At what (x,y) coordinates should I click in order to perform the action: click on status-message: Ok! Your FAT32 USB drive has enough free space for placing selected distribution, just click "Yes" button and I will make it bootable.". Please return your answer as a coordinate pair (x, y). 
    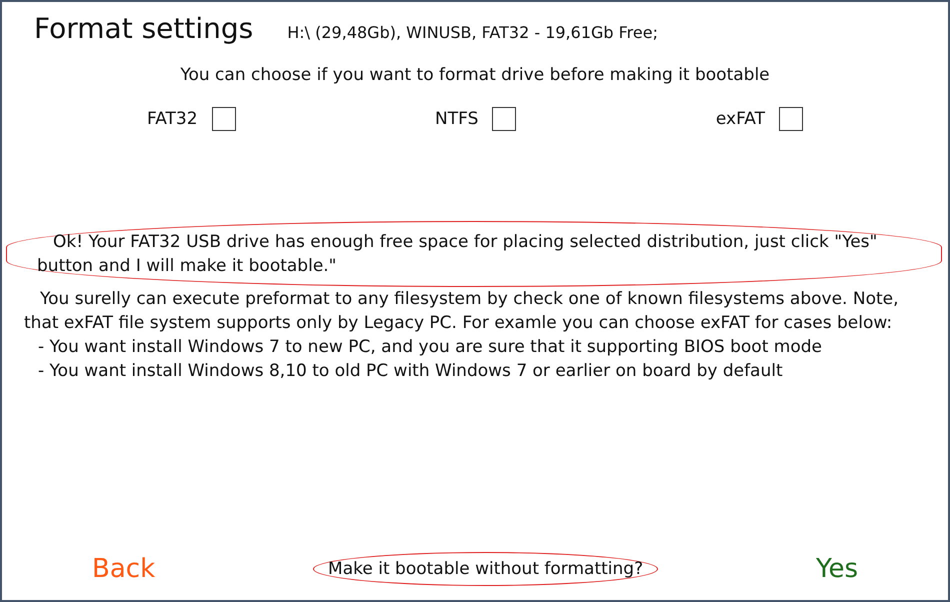
    Looking at the image, I should click on (474, 254).